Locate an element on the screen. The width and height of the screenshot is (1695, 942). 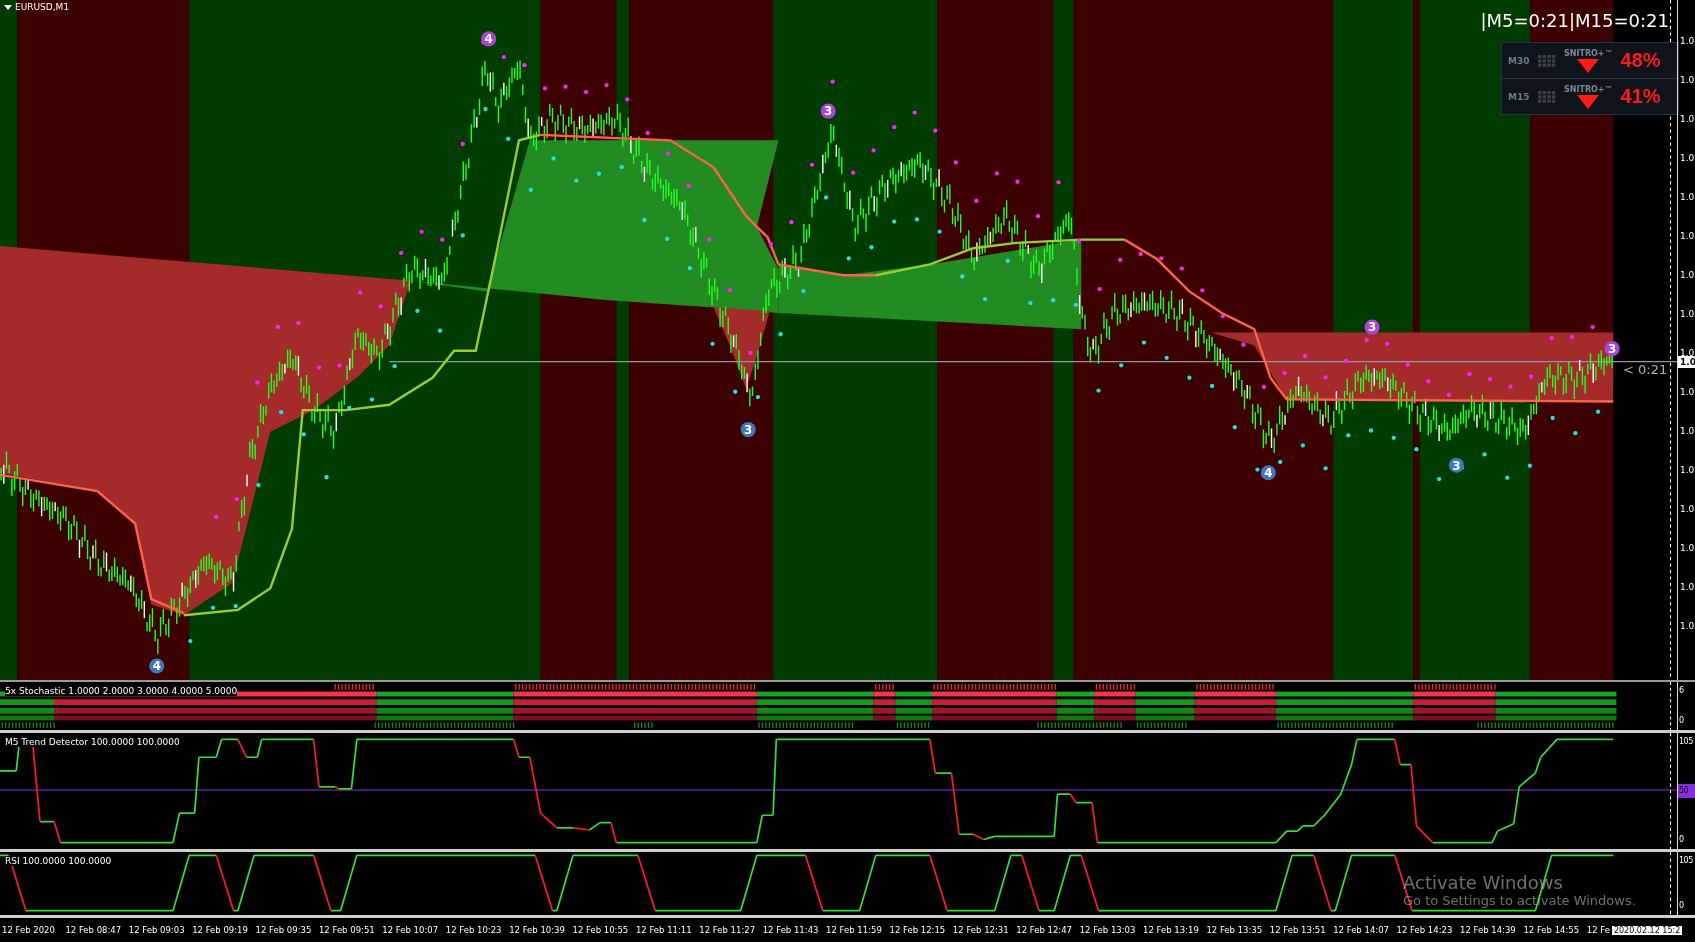
percent-value: 41% is located at coordinates (1640, 96).